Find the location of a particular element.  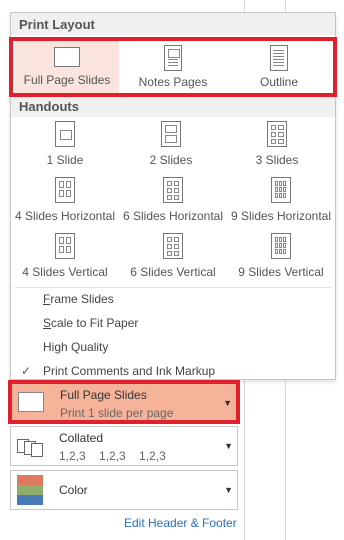

menu-label: High Quality is located at coordinates (76, 347).